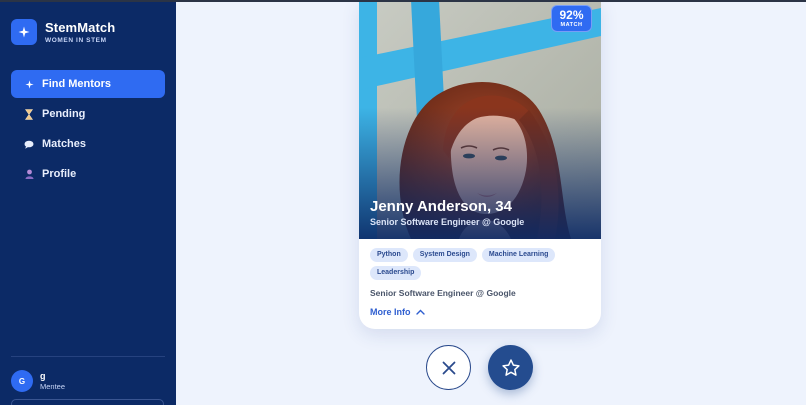 The image size is (806, 405). I want to click on user-role: Mentee, so click(53, 386).